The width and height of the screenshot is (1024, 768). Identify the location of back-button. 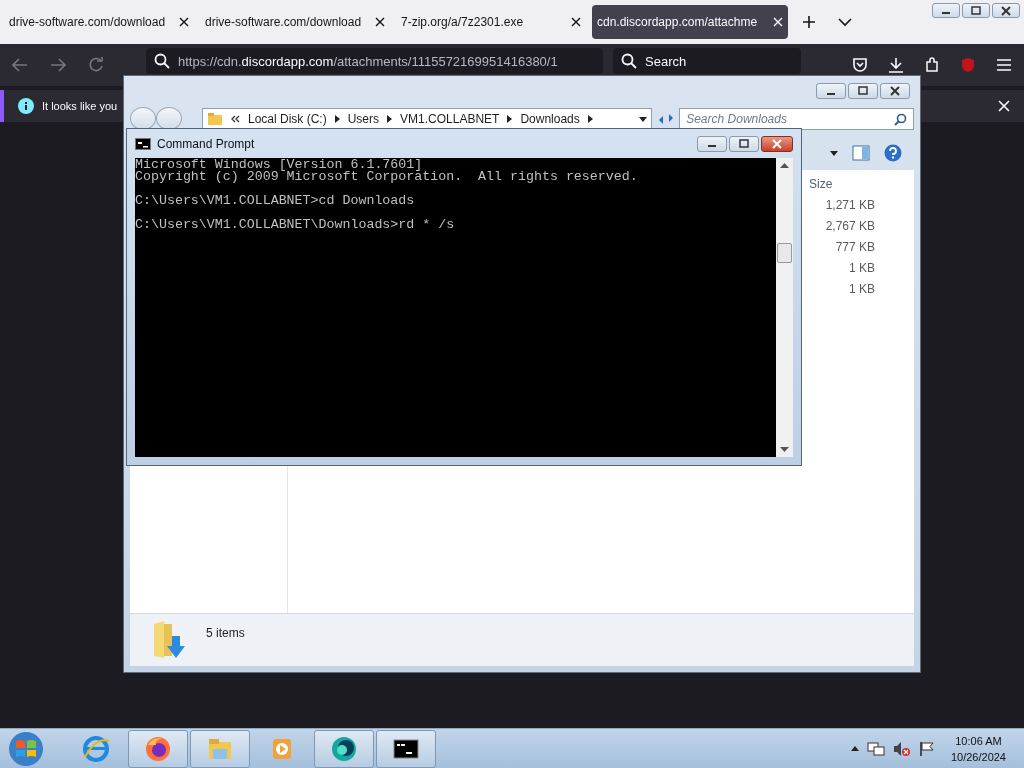
(143, 118).